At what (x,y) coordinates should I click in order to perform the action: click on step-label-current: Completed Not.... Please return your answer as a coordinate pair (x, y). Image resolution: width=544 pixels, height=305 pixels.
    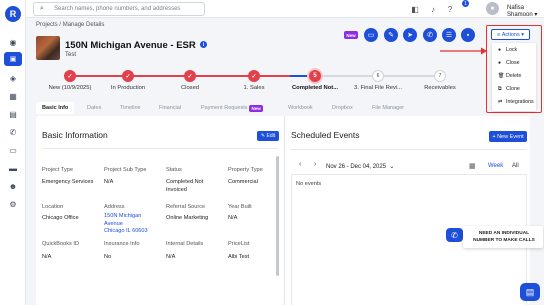
    Looking at the image, I should click on (315, 88).